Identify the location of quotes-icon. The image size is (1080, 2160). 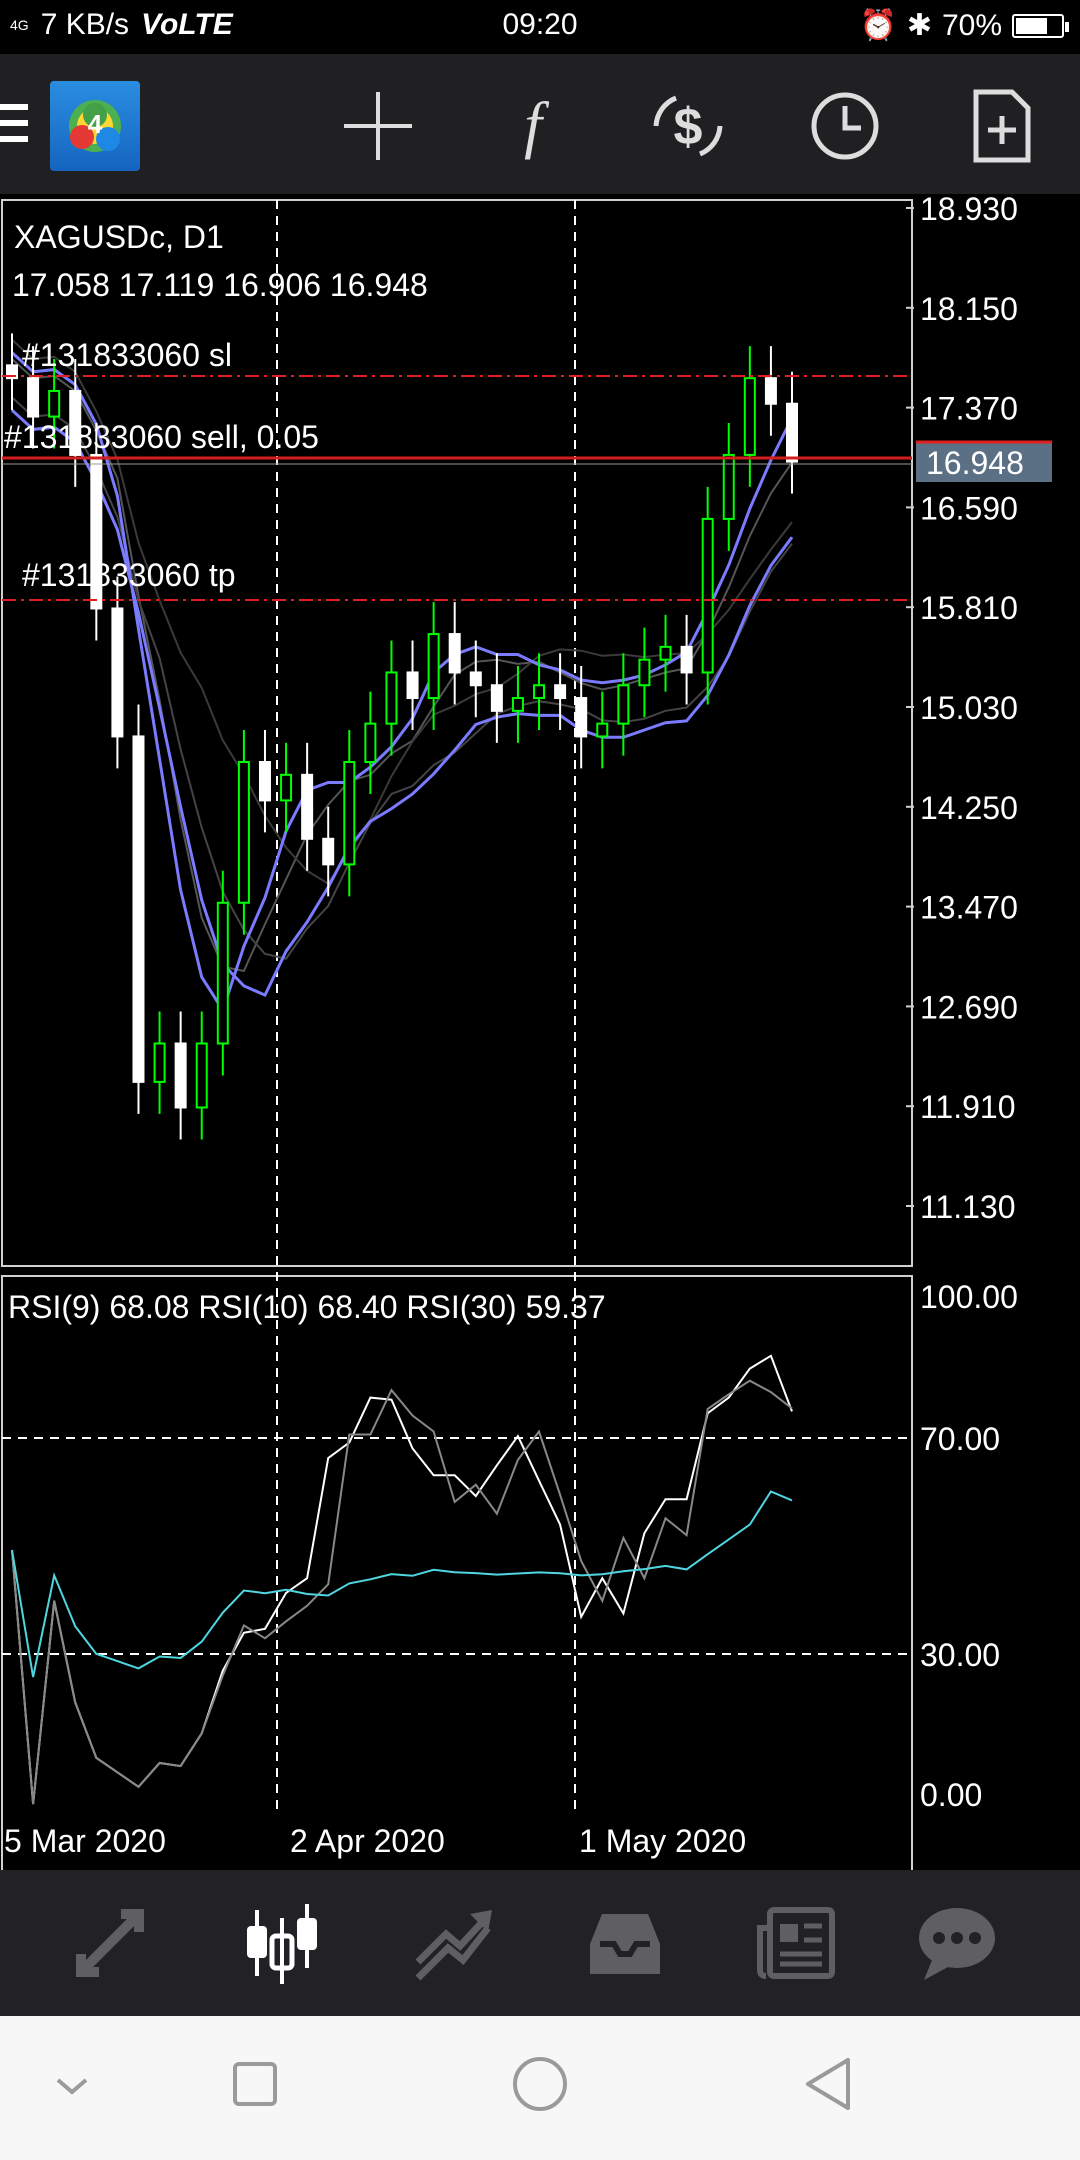
(110, 1943).